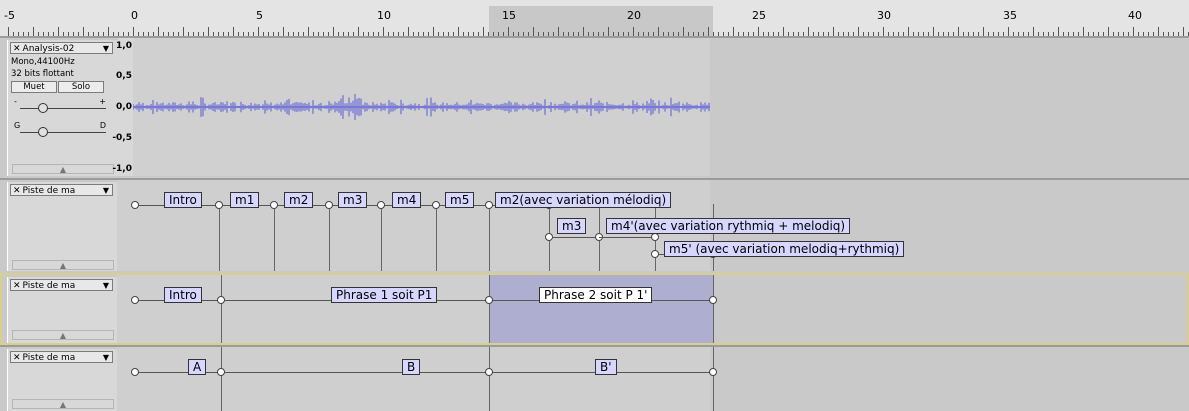 This screenshot has height=411, width=1189. I want to click on track-label: Phrase 2 soit P 1', so click(596, 295).